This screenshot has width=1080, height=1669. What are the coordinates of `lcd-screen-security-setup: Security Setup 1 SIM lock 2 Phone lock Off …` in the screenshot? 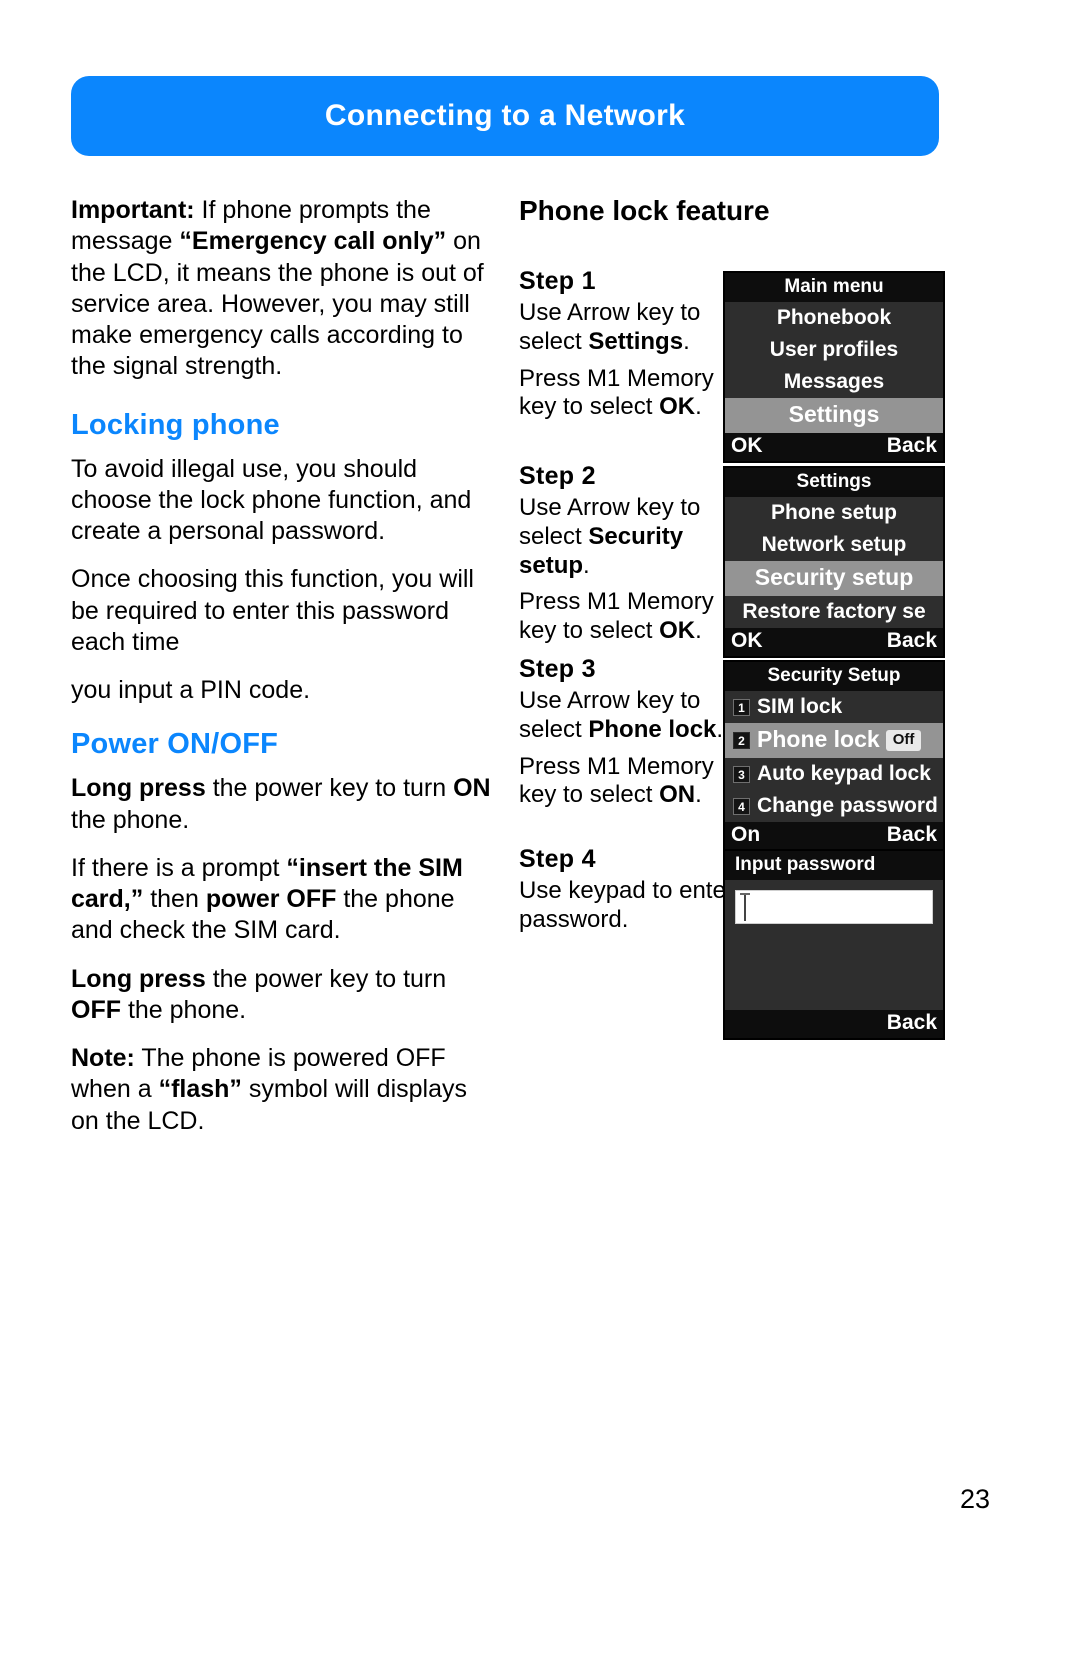 It's located at (834, 756).